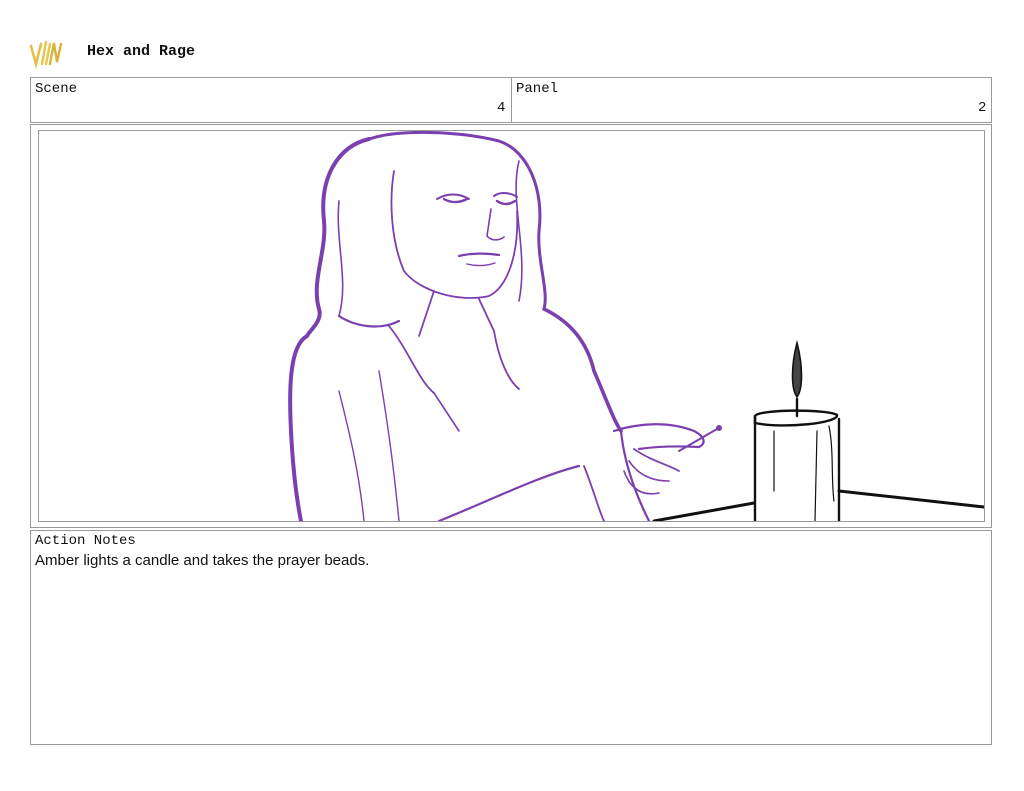 Image resolution: width=1024 pixels, height=791 pixels. I want to click on action-notes-label: Action Notes, so click(85, 541).